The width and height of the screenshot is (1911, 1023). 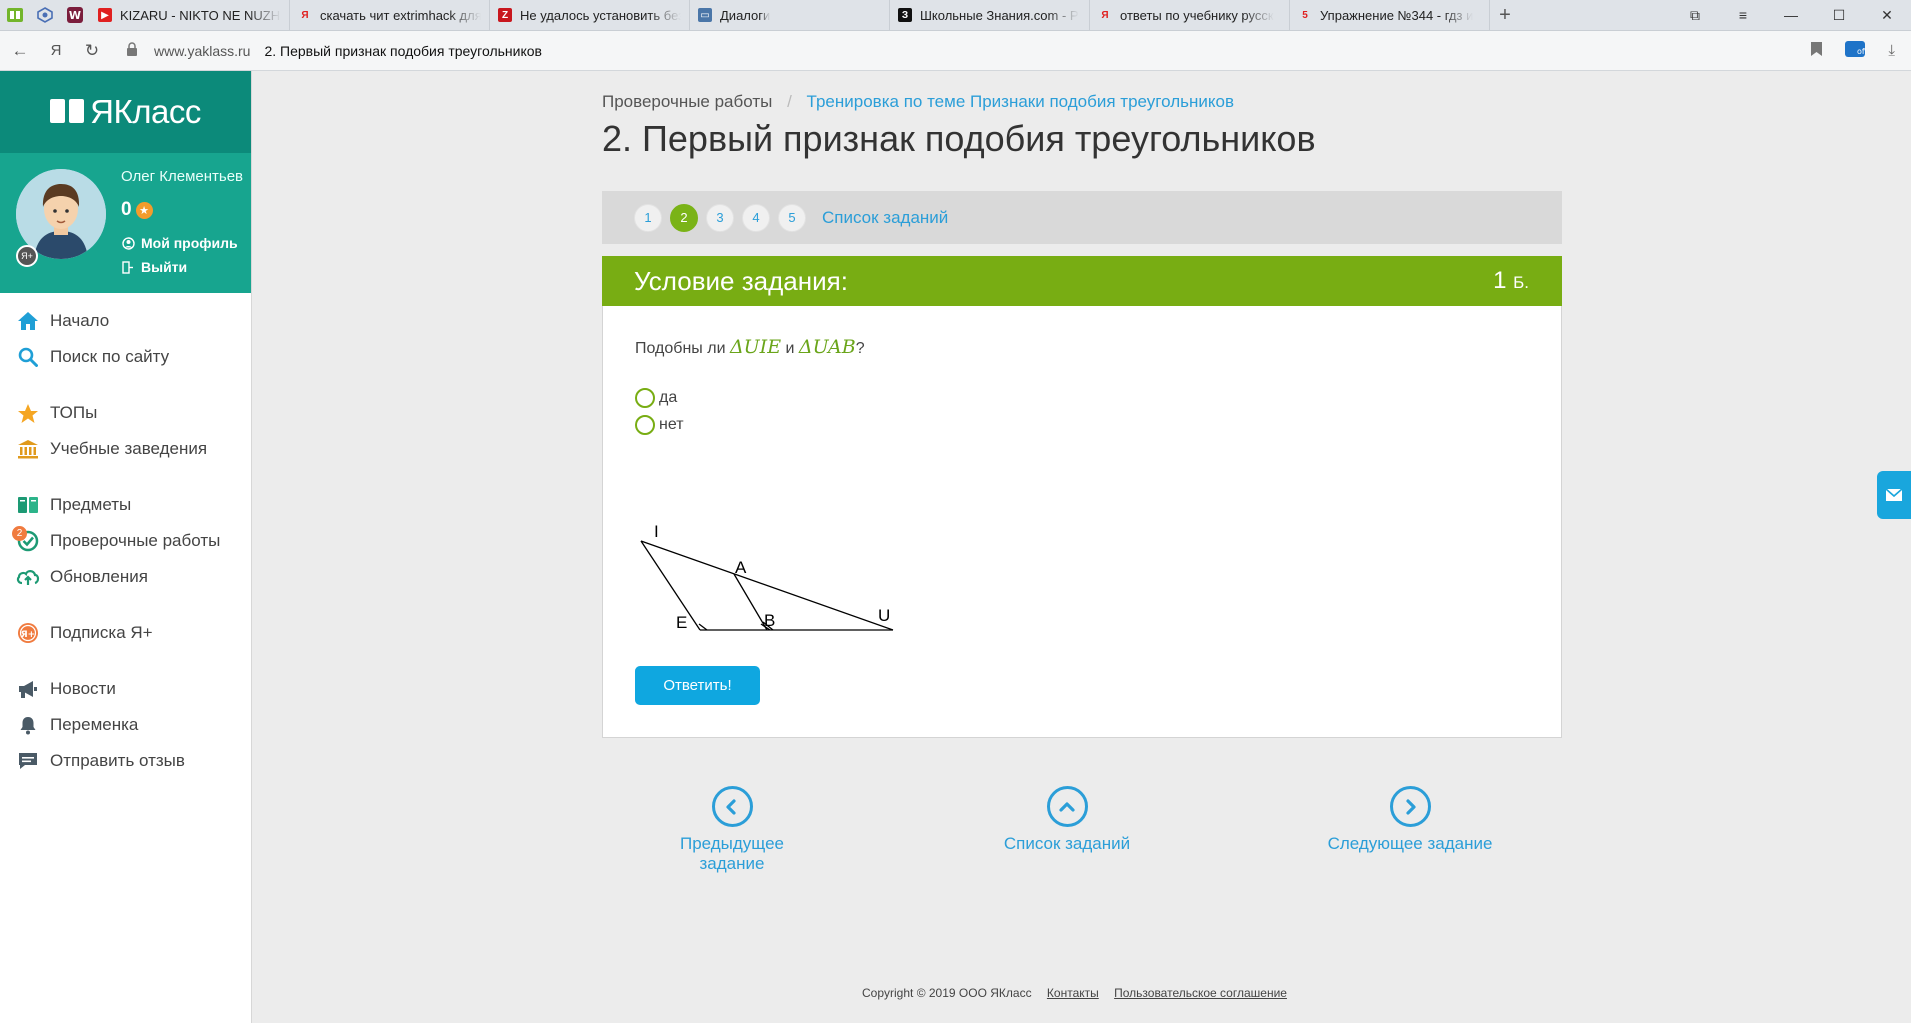 What do you see at coordinates (179, 243) in the screenshot?
I see `profile-link: Мой профиль` at bounding box center [179, 243].